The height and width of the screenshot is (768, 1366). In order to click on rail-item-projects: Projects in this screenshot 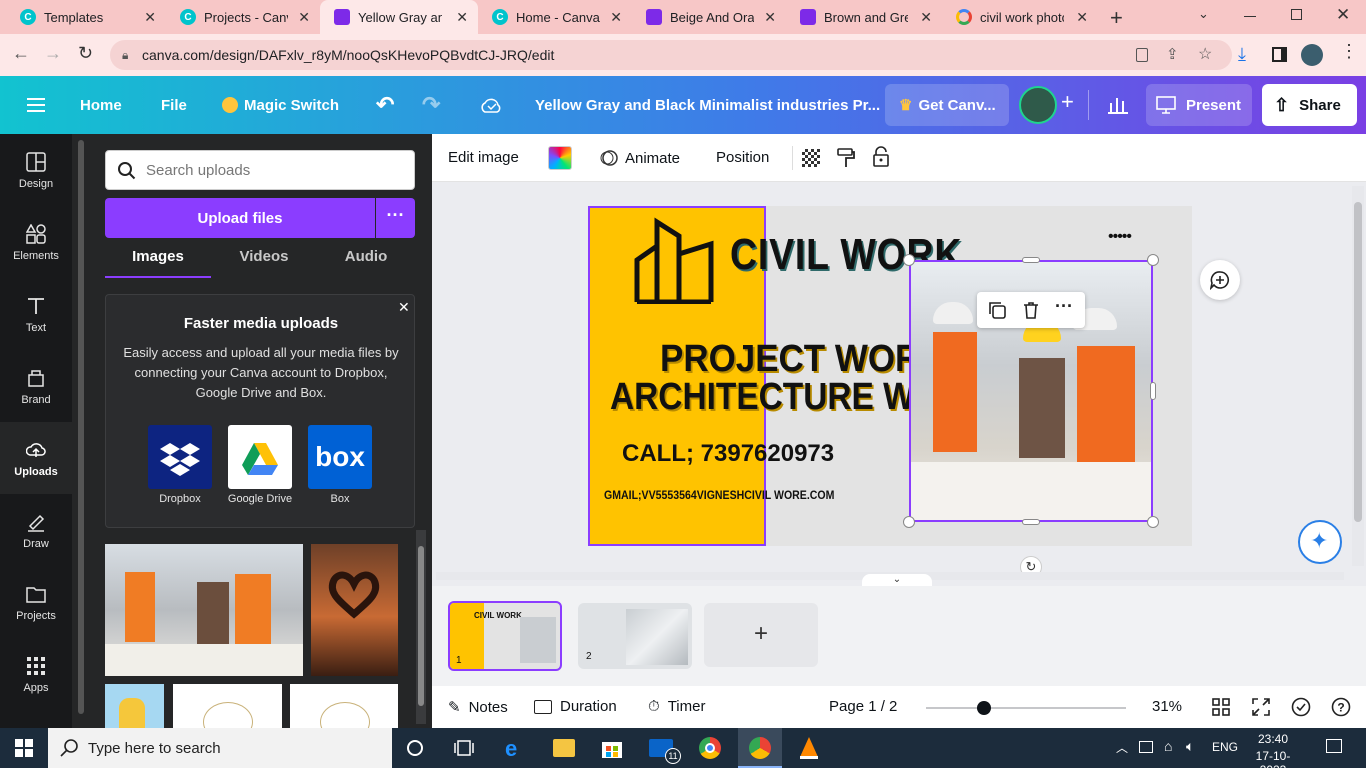, I will do `click(36, 602)`.